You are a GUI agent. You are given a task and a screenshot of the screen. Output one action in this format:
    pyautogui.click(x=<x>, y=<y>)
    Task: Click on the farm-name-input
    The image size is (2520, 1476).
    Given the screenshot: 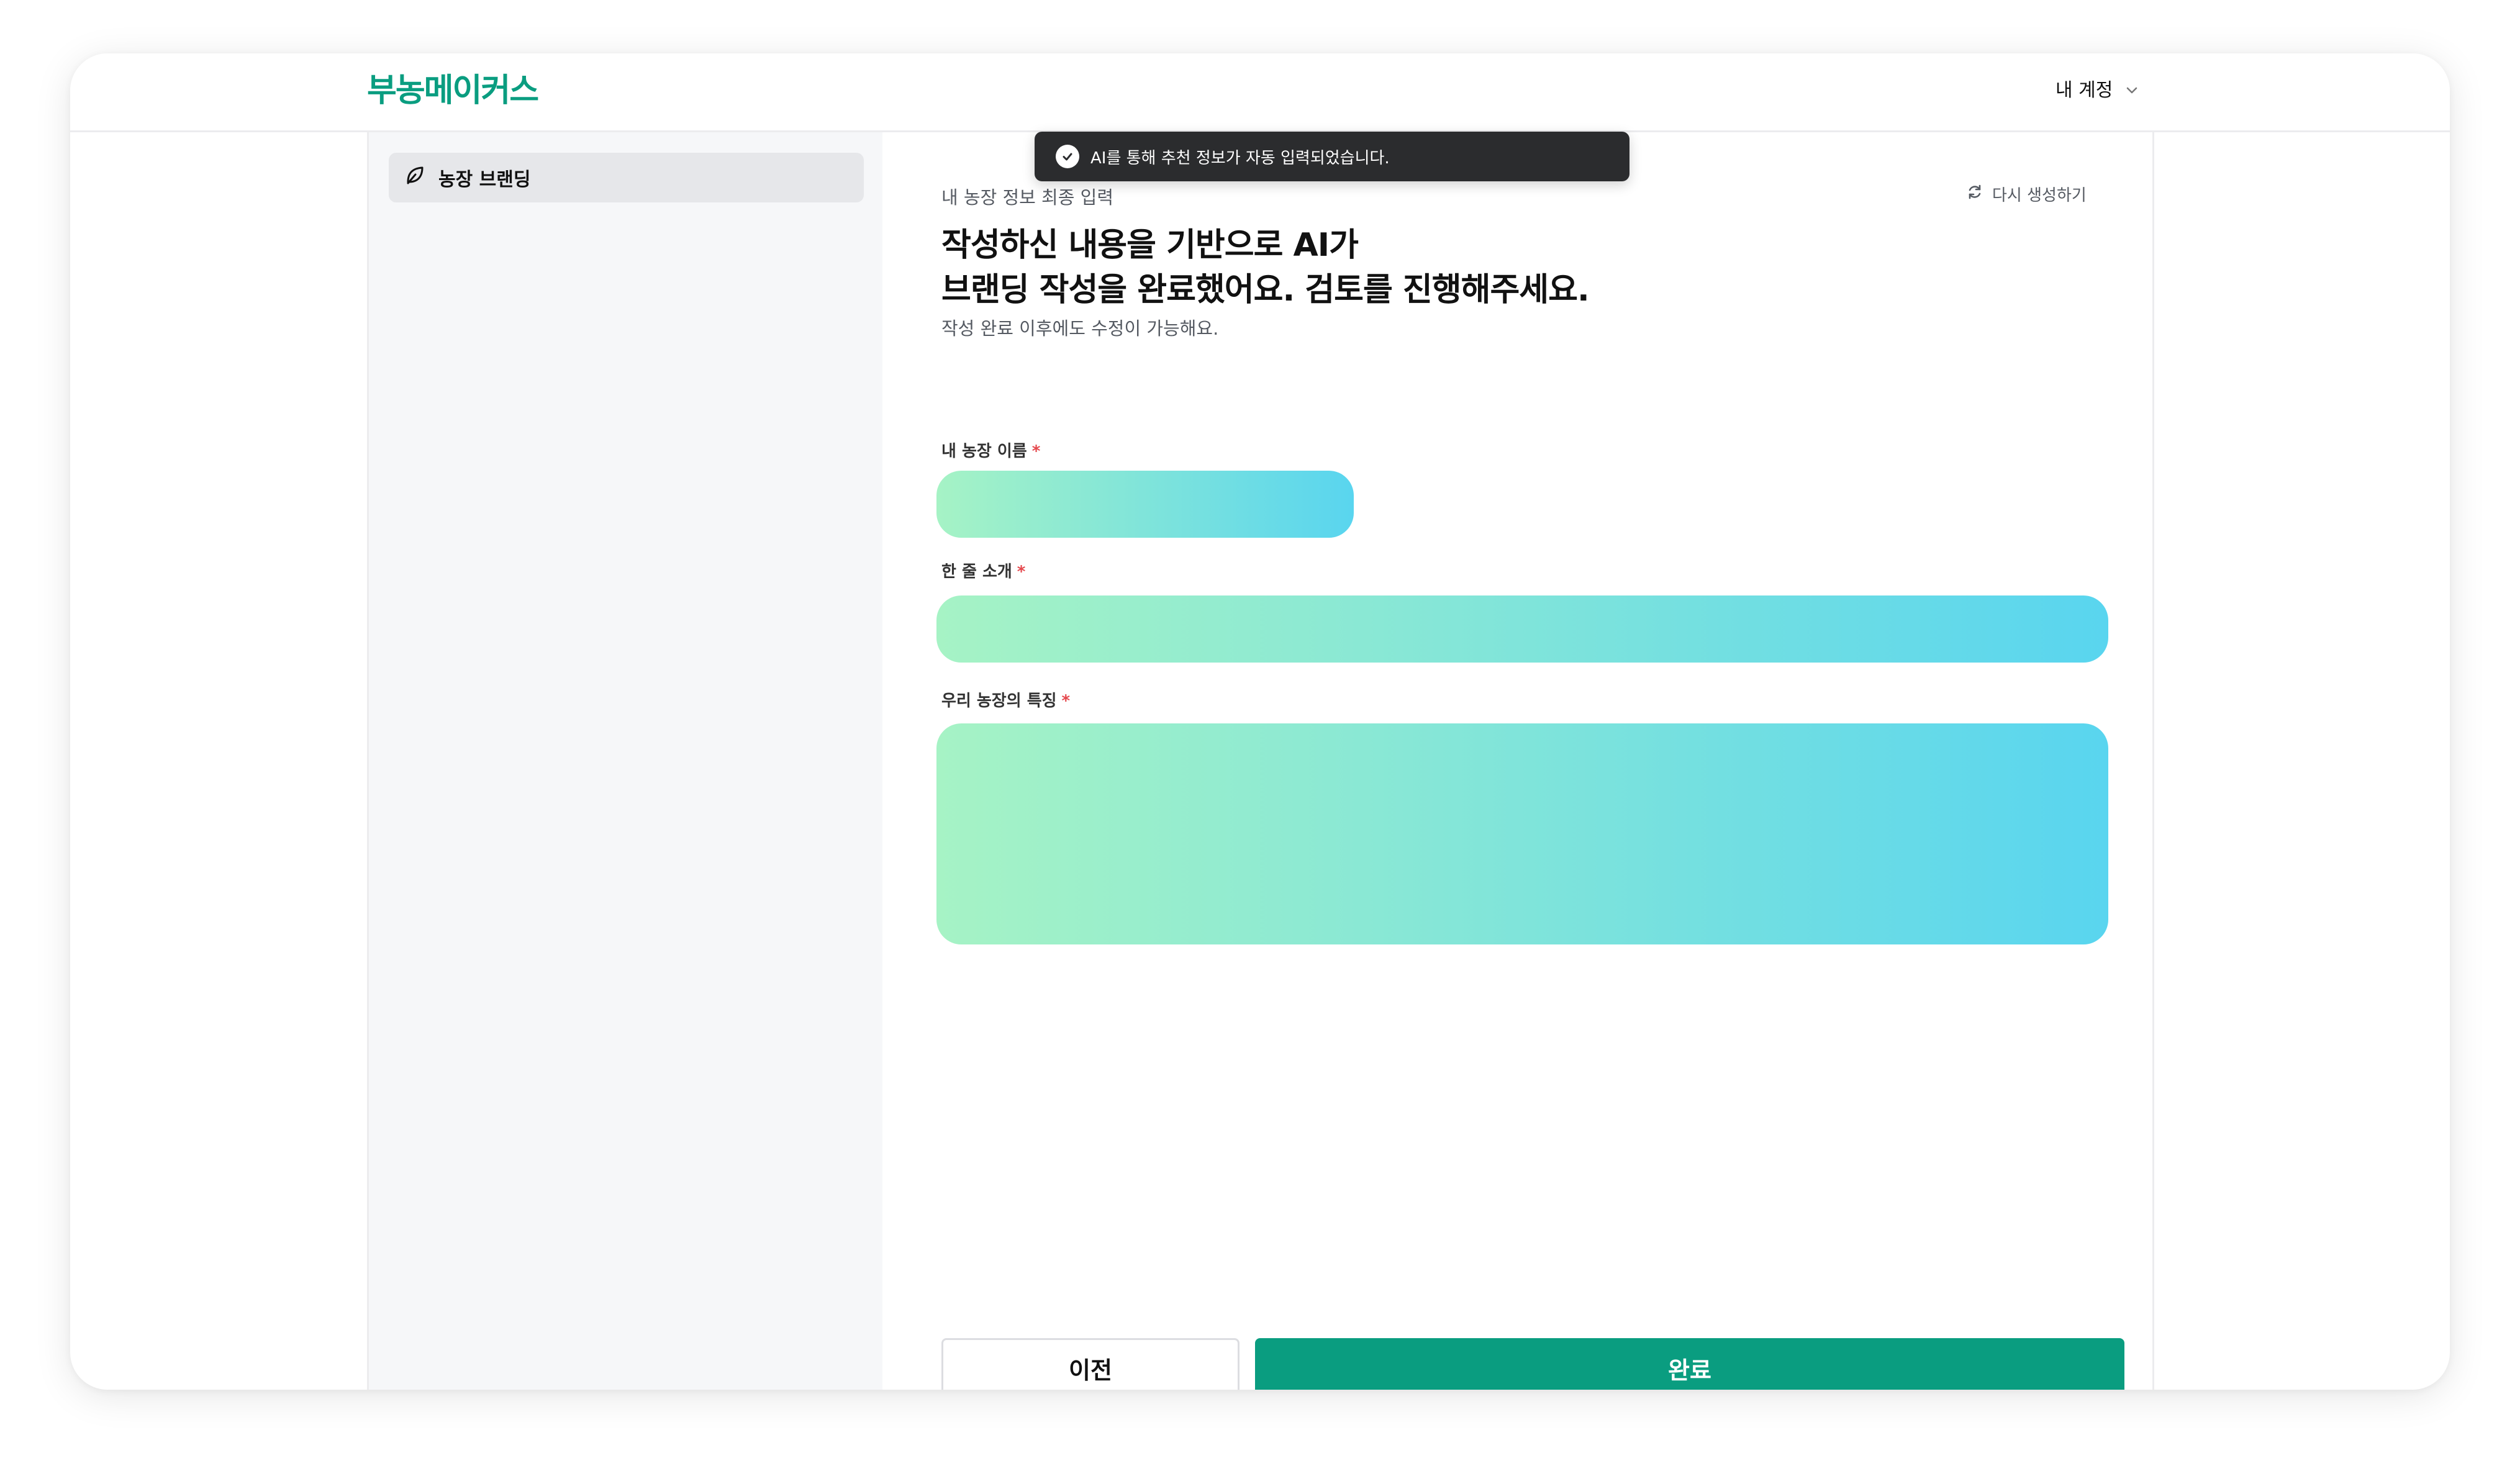 What is the action you would take?
    pyautogui.click(x=1145, y=504)
    